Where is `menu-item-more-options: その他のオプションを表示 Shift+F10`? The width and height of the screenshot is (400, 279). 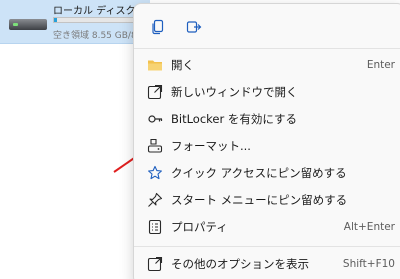 menu-item-more-options: その他のオプションを表示 Shift+F10 is located at coordinates (269, 263).